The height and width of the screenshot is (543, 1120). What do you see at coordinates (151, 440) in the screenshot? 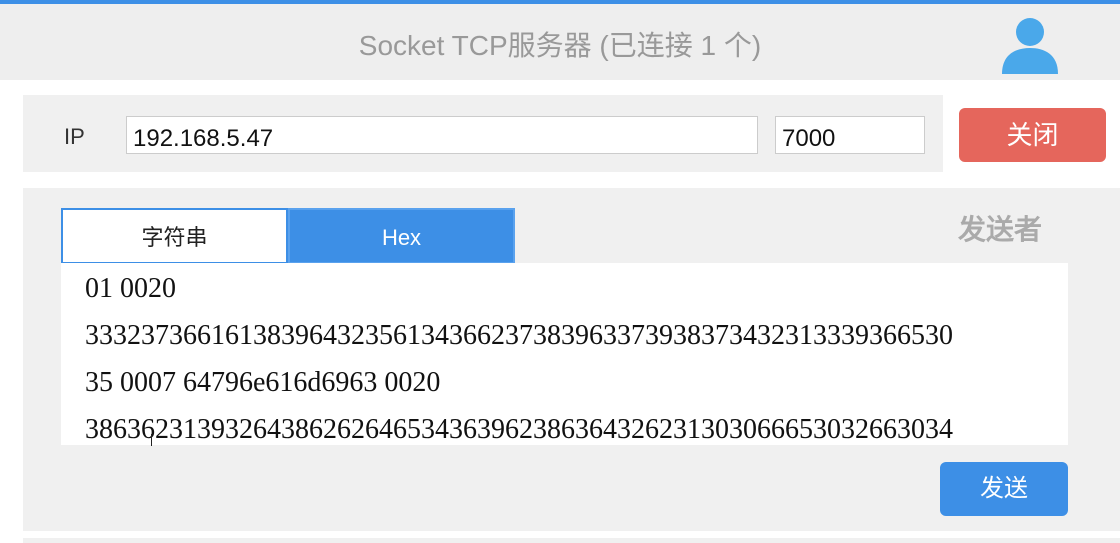
I see `text-caret` at bounding box center [151, 440].